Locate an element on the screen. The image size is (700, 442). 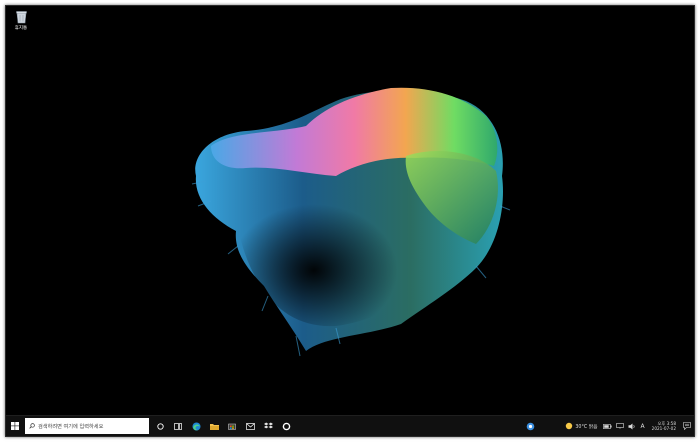
clock: 오후 3:58 2021-07-02 is located at coordinates (664, 426).